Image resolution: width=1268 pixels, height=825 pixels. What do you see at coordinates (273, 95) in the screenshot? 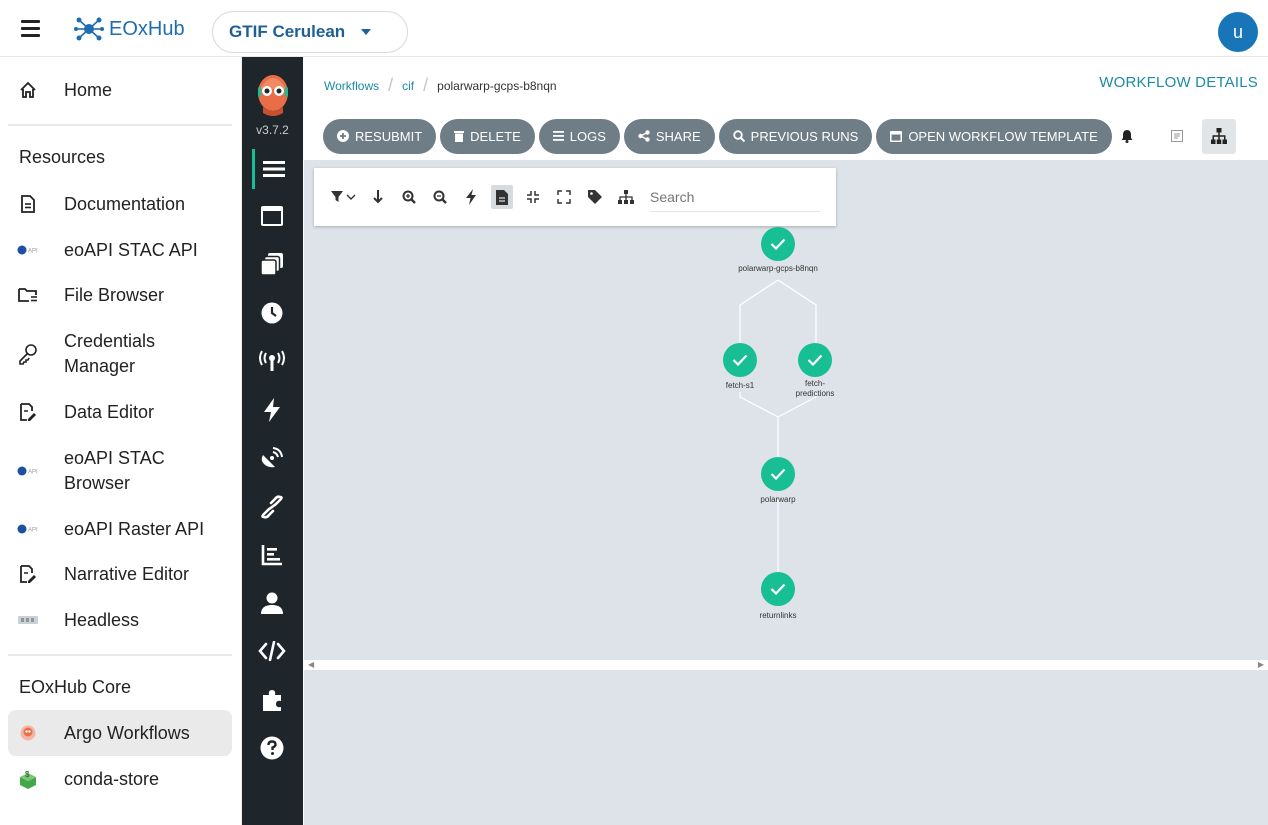
I see `argo-logo-icon` at bounding box center [273, 95].